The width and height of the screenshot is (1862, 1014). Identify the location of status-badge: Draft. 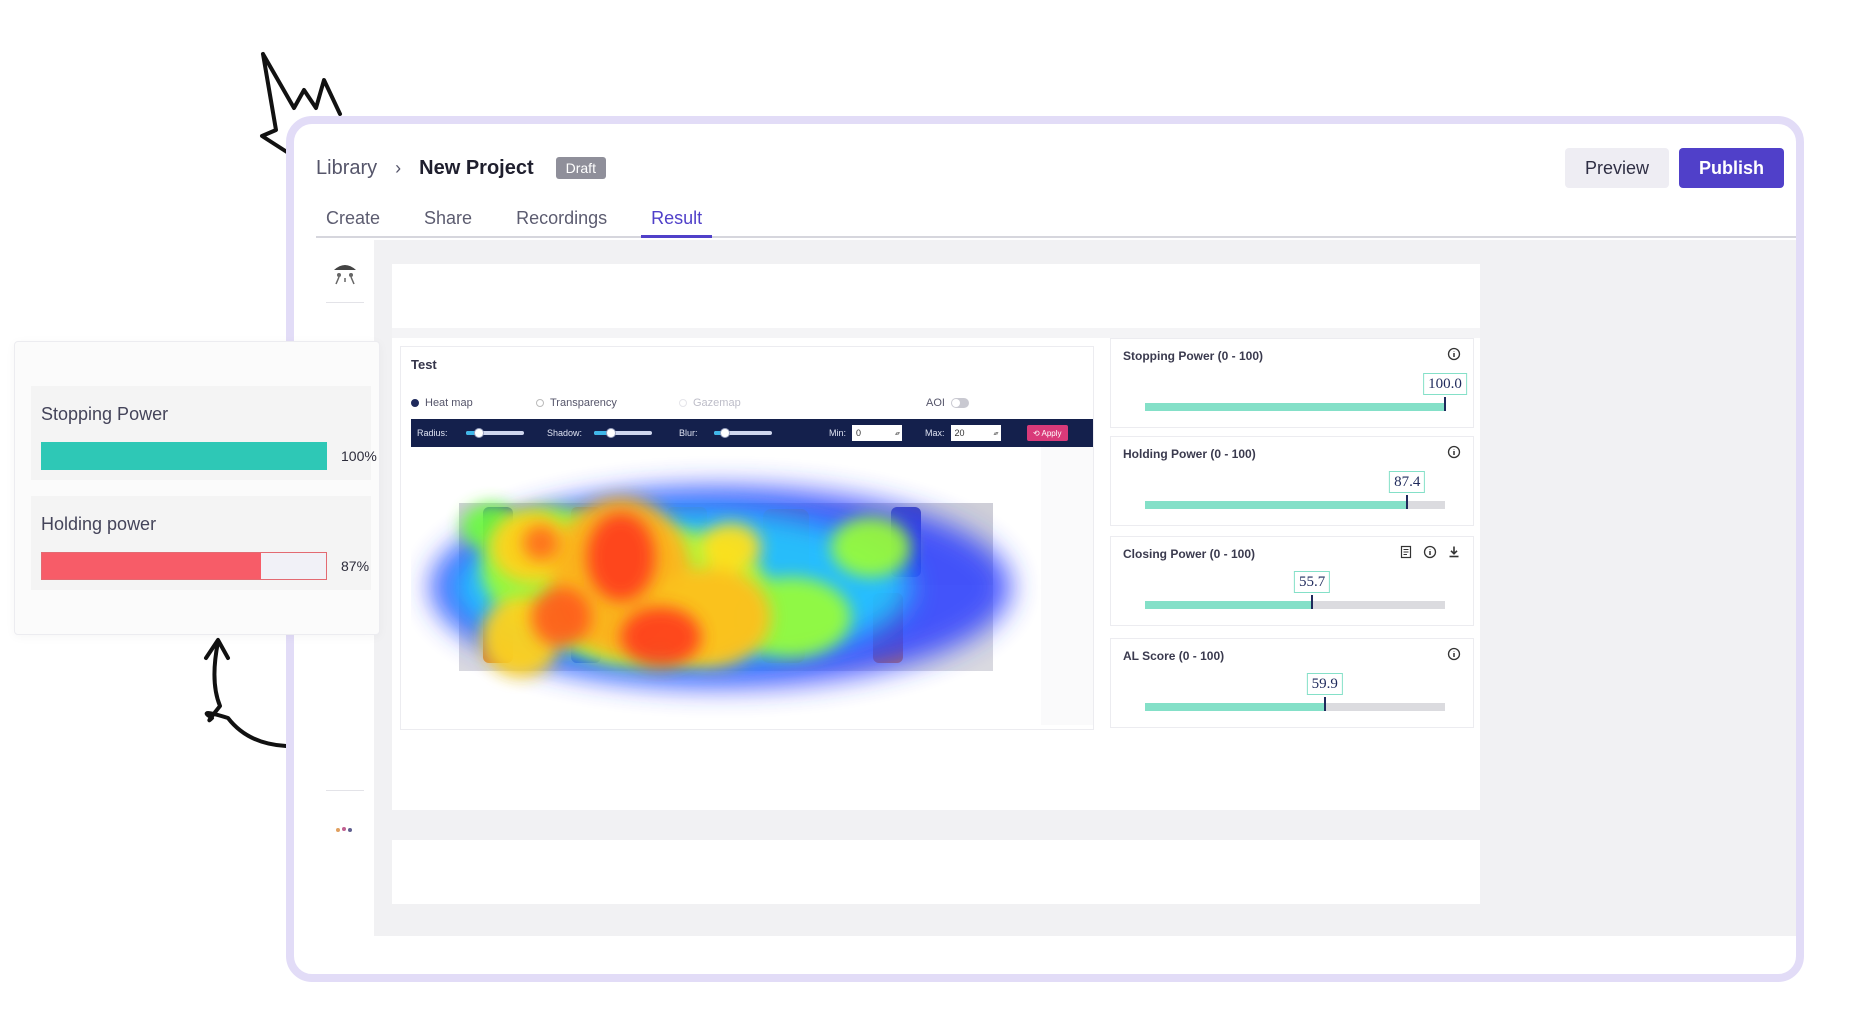
(580, 168).